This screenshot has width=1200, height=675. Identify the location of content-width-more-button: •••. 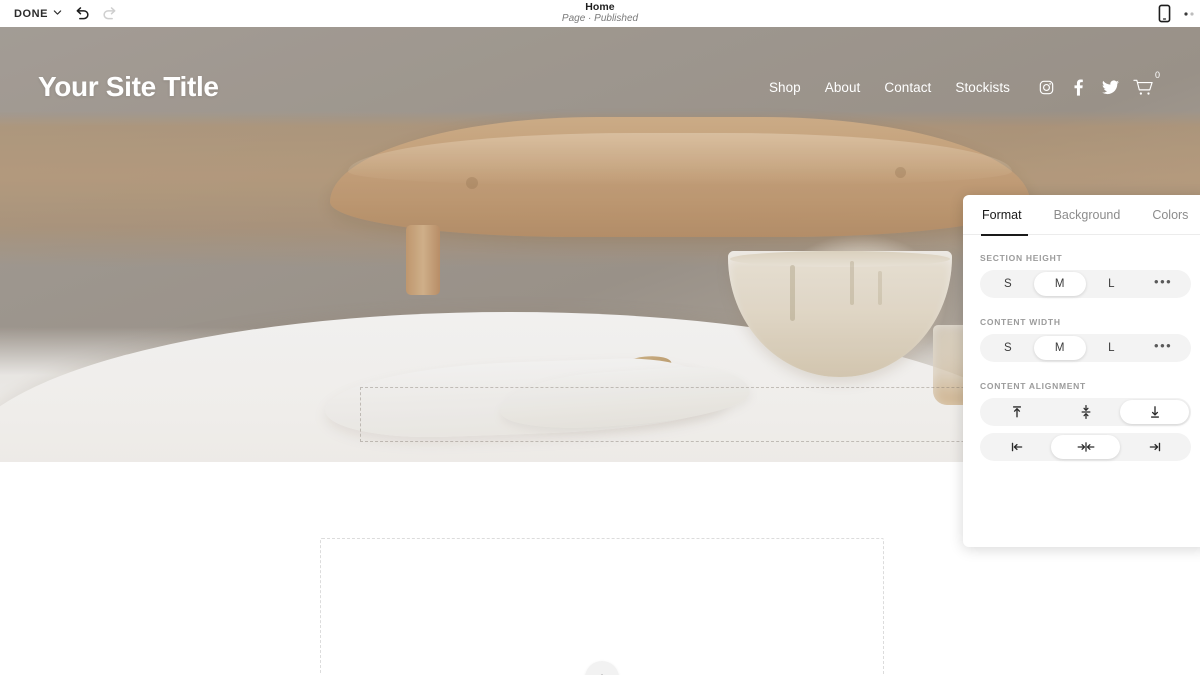
(1163, 348).